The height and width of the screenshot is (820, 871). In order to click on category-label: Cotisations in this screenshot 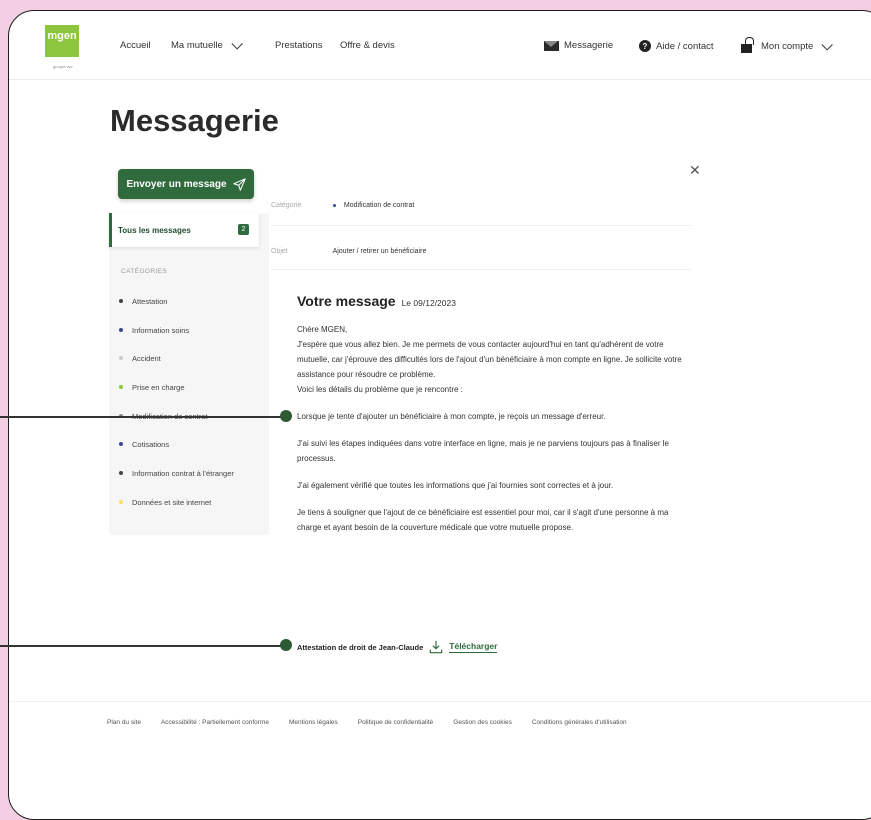, I will do `click(151, 445)`.